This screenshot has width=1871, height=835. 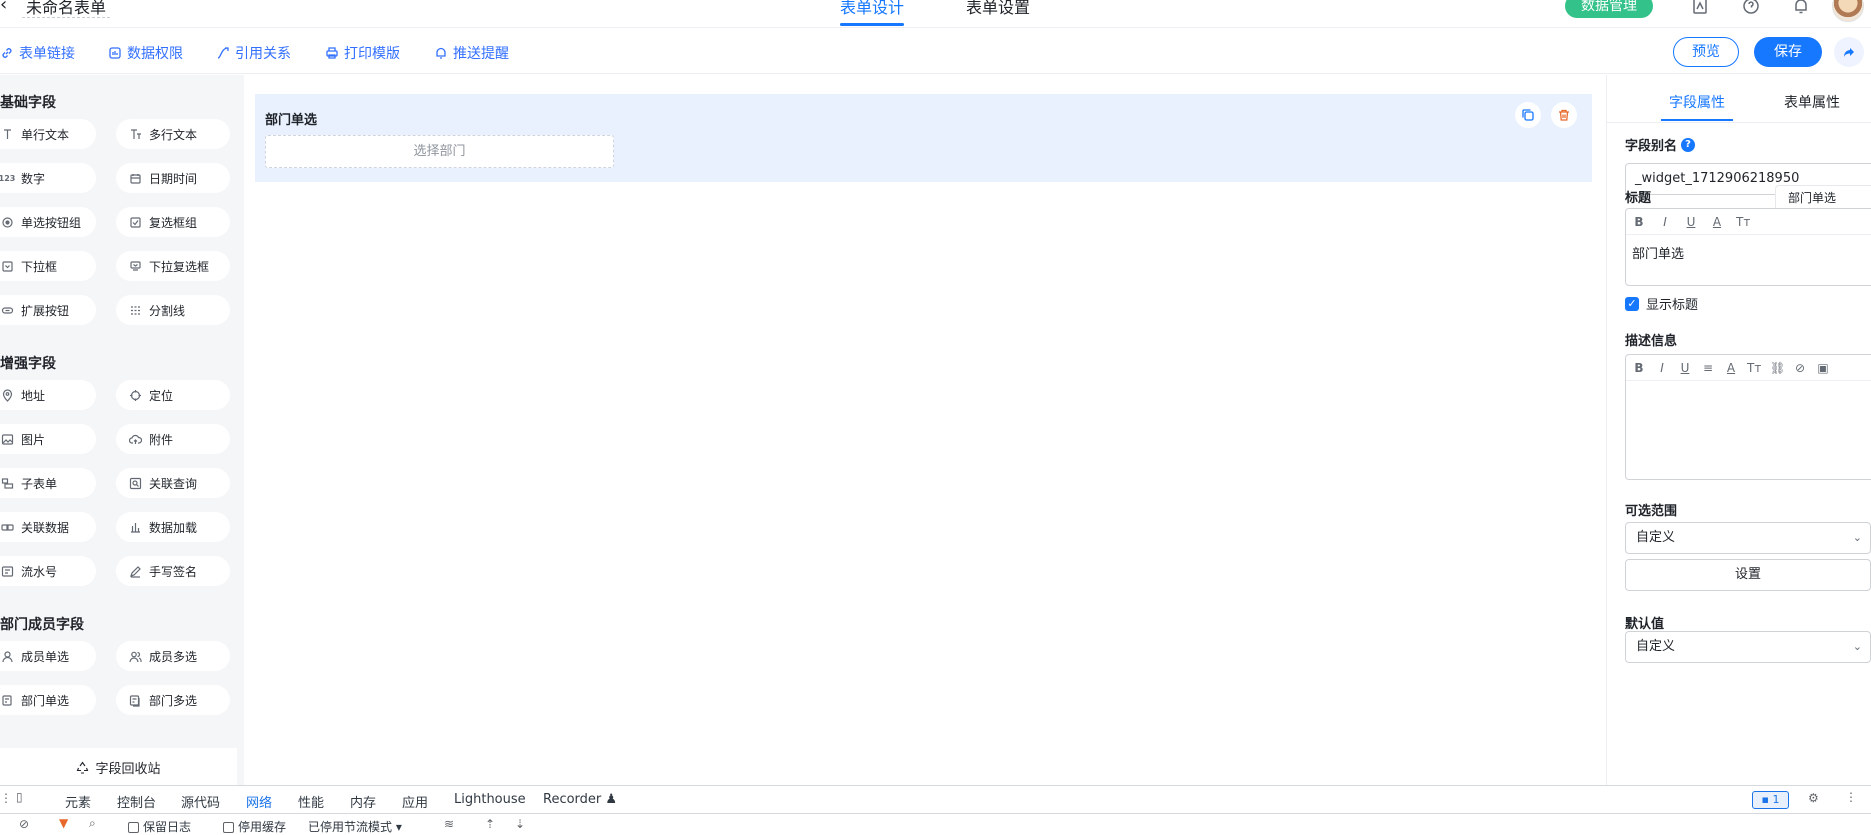 I want to click on palette-item-attachment: 附件, so click(x=173, y=439).